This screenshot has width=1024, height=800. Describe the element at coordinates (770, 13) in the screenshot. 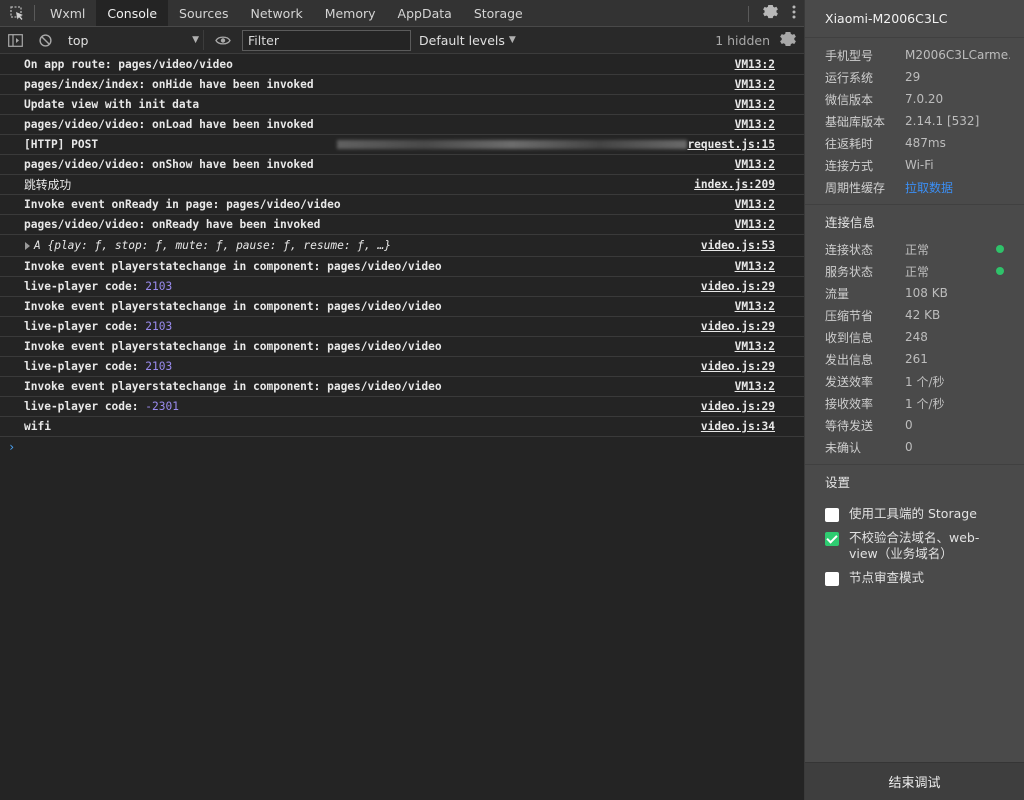

I see `settings-gear-icon` at that location.